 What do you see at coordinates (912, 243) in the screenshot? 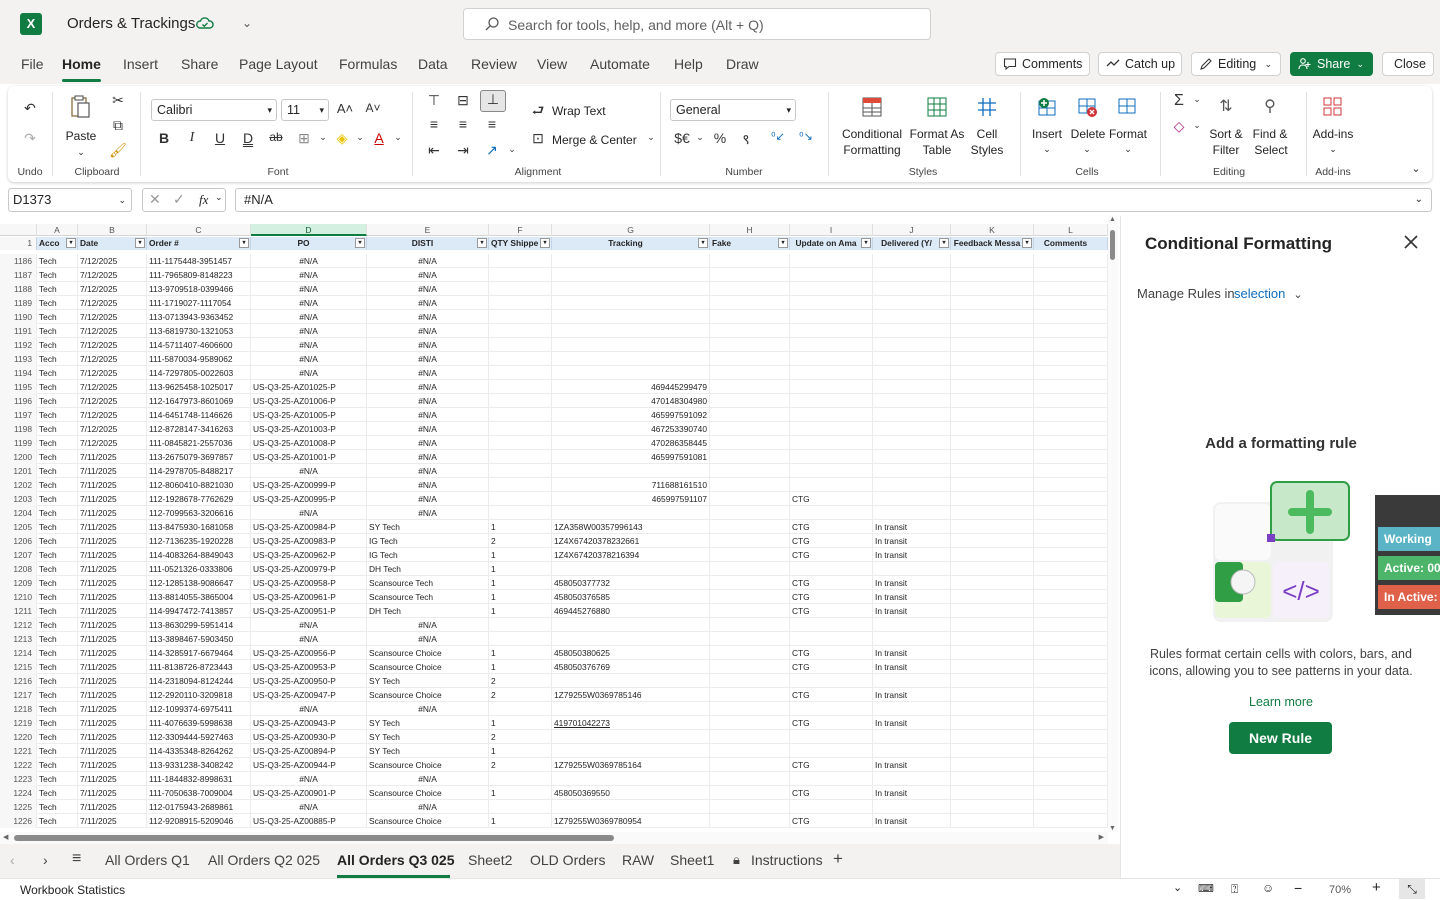
I see `column-title-j: Delivered (Y/ ▾` at bounding box center [912, 243].